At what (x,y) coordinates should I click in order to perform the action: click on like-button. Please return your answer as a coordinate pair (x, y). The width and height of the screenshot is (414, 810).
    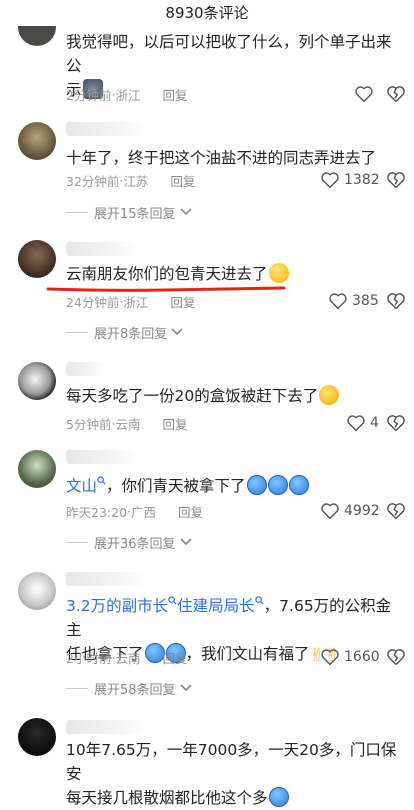
    Looking at the image, I should click on (364, 94).